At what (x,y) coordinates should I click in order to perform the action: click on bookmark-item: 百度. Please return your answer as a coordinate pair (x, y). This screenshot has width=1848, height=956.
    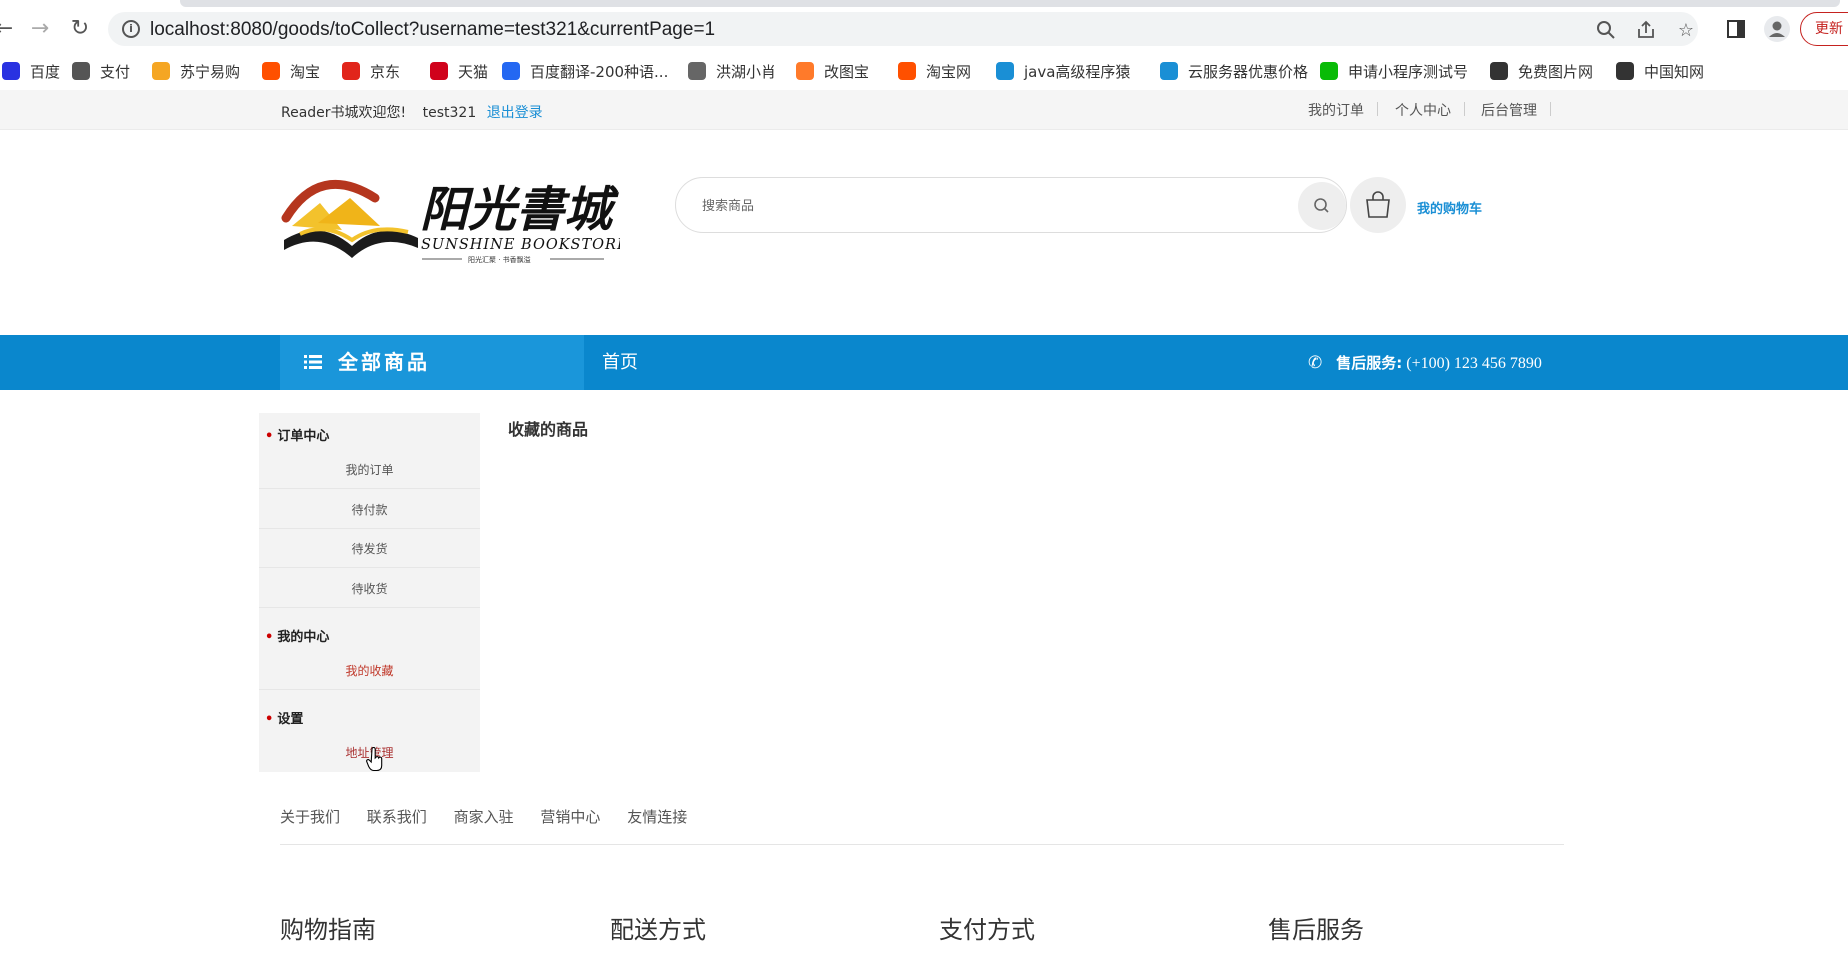
    Looking at the image, I should click on (31, 72).